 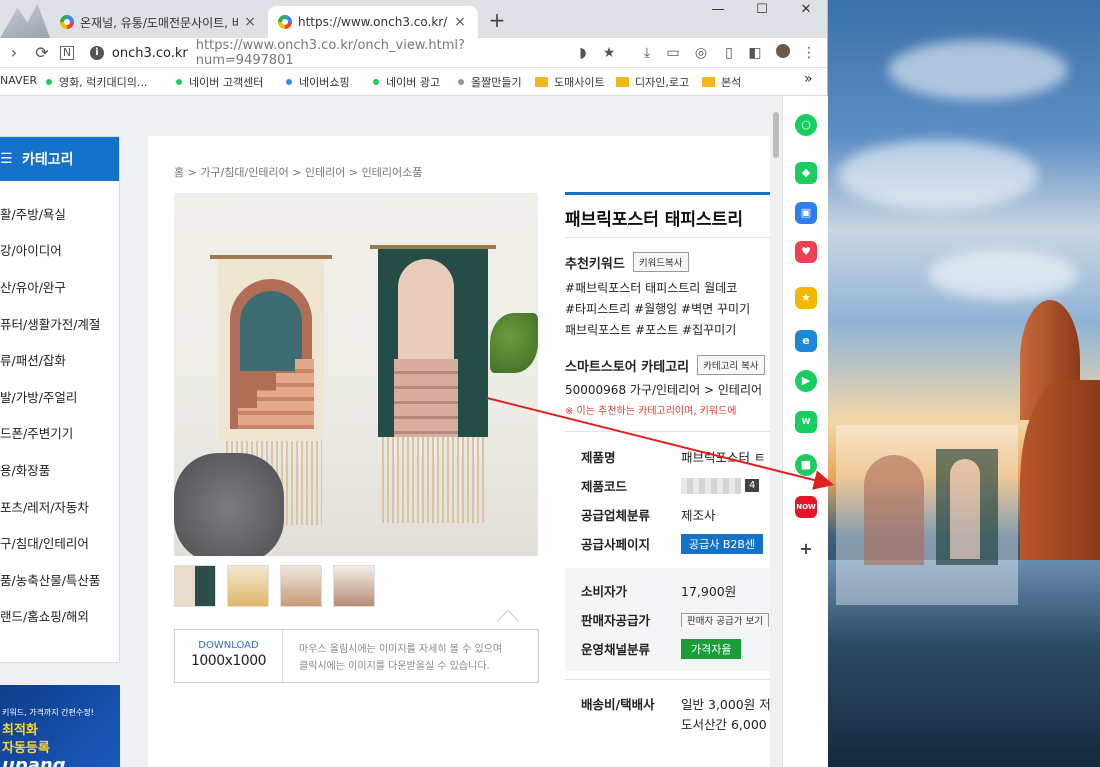 What do you see at coordinates (806, 11) in the screenshot?
I see `close-window-button: ✕` at bounding box center [806, 11].